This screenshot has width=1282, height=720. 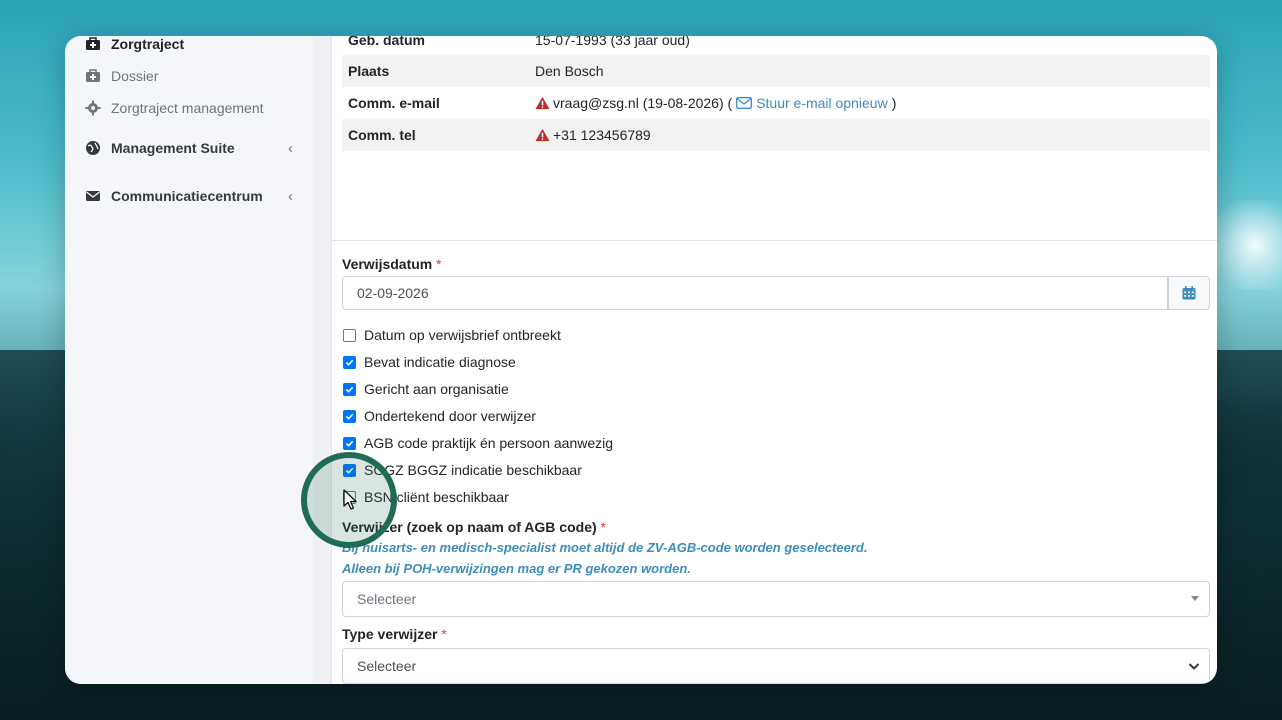 What do you see at coordinates (894, 103) in the screenshot?
I see `email-close-paren: )` at bounding box center [894, 103].